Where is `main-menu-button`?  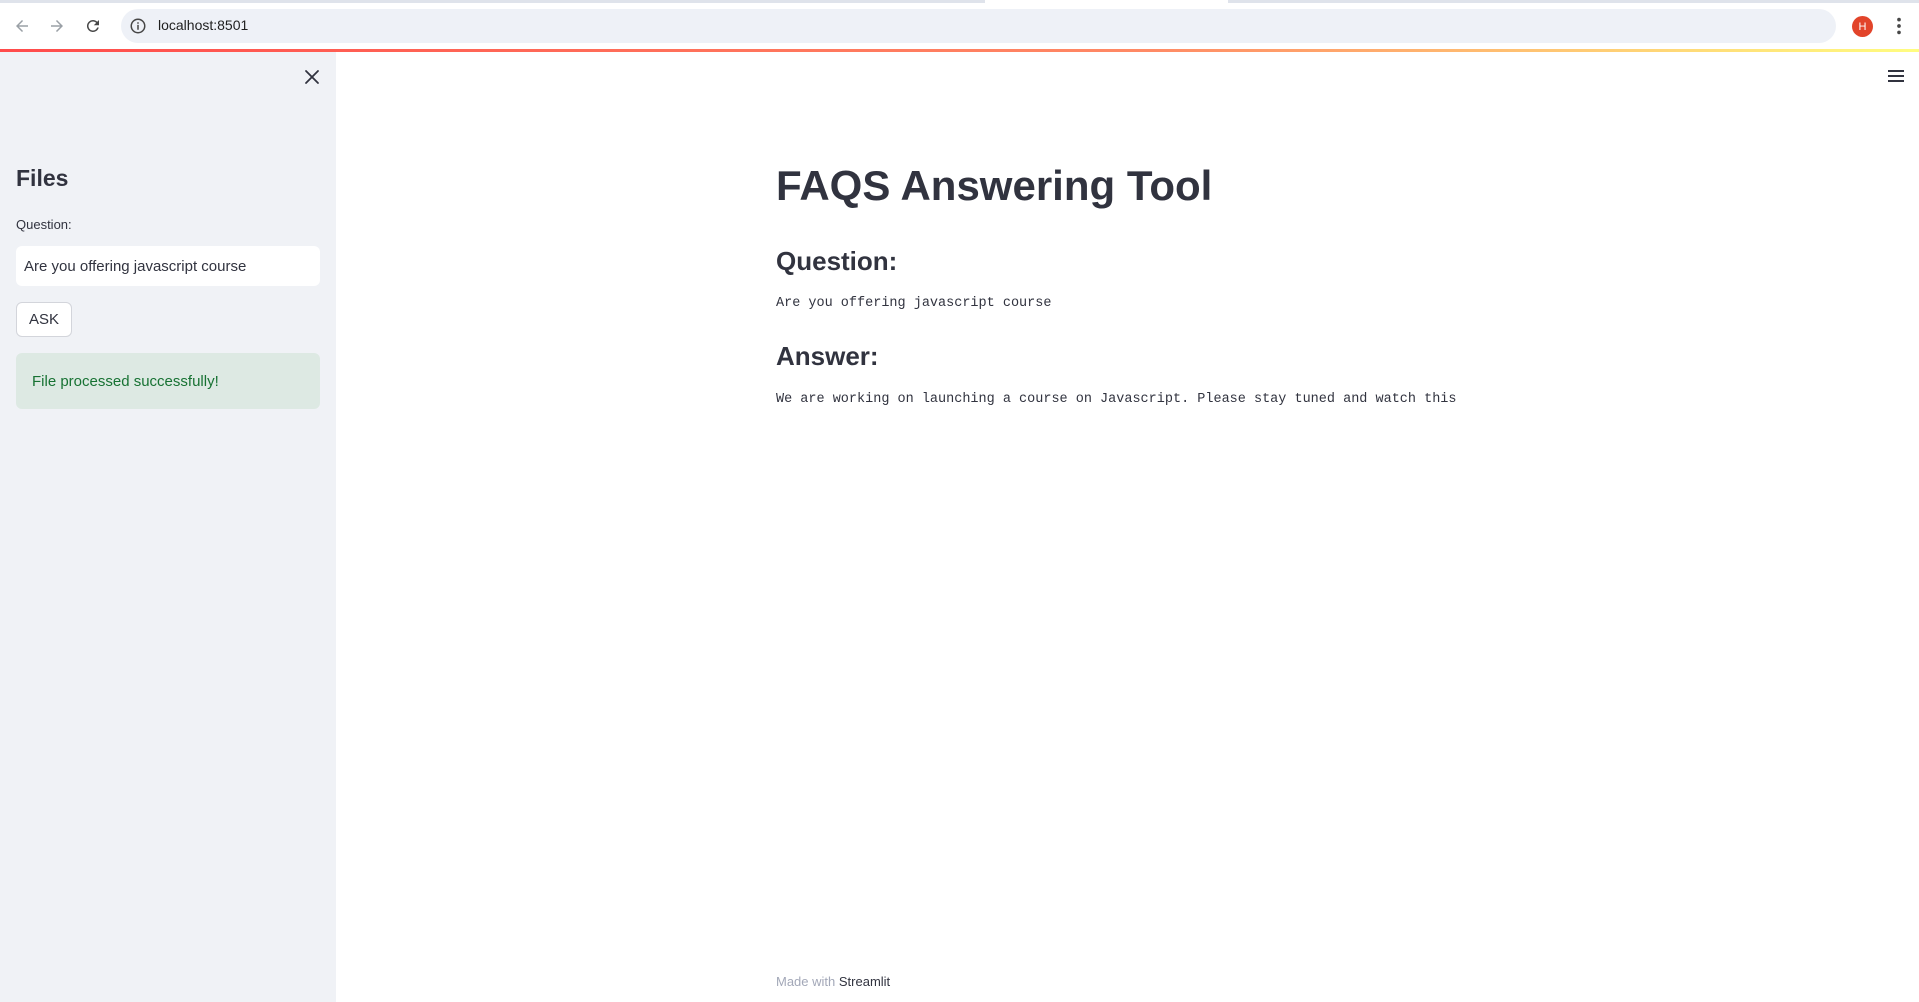 main-menu-button is located at coordinates (1896, 76).